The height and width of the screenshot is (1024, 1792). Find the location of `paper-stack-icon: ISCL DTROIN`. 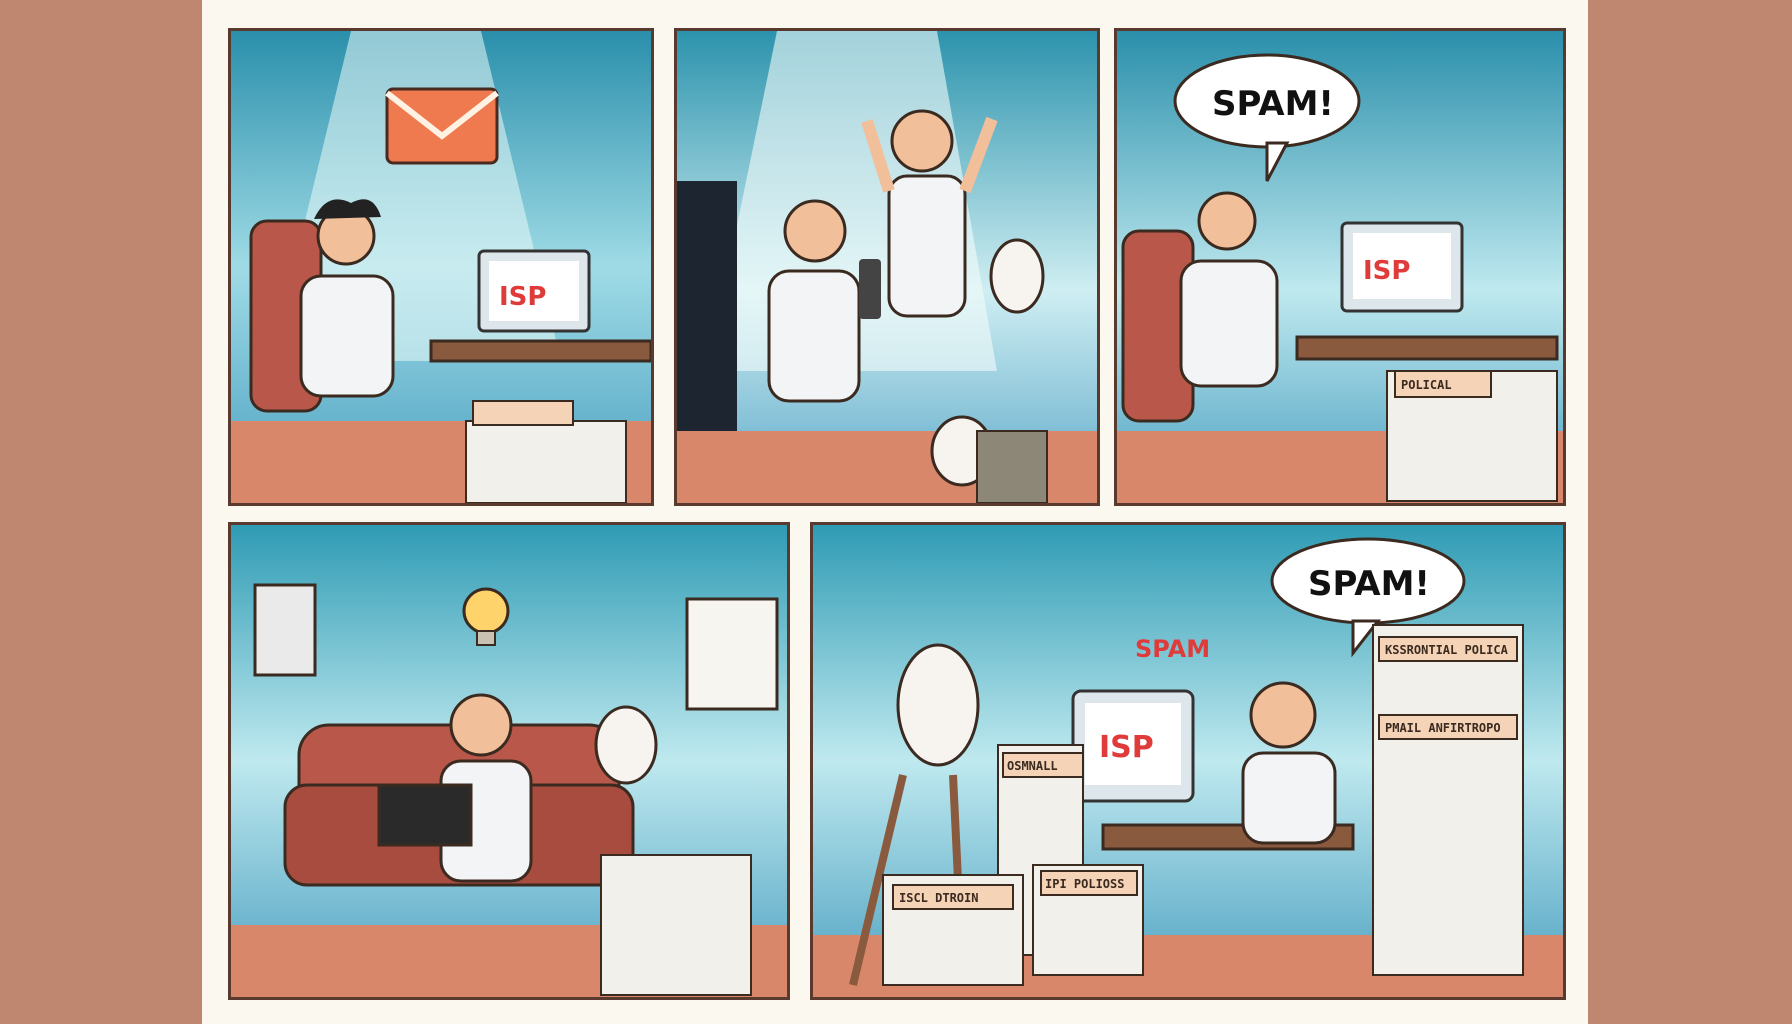

paper-stack-icon: ISCL DTROIN is located at coordinates (953, 930).